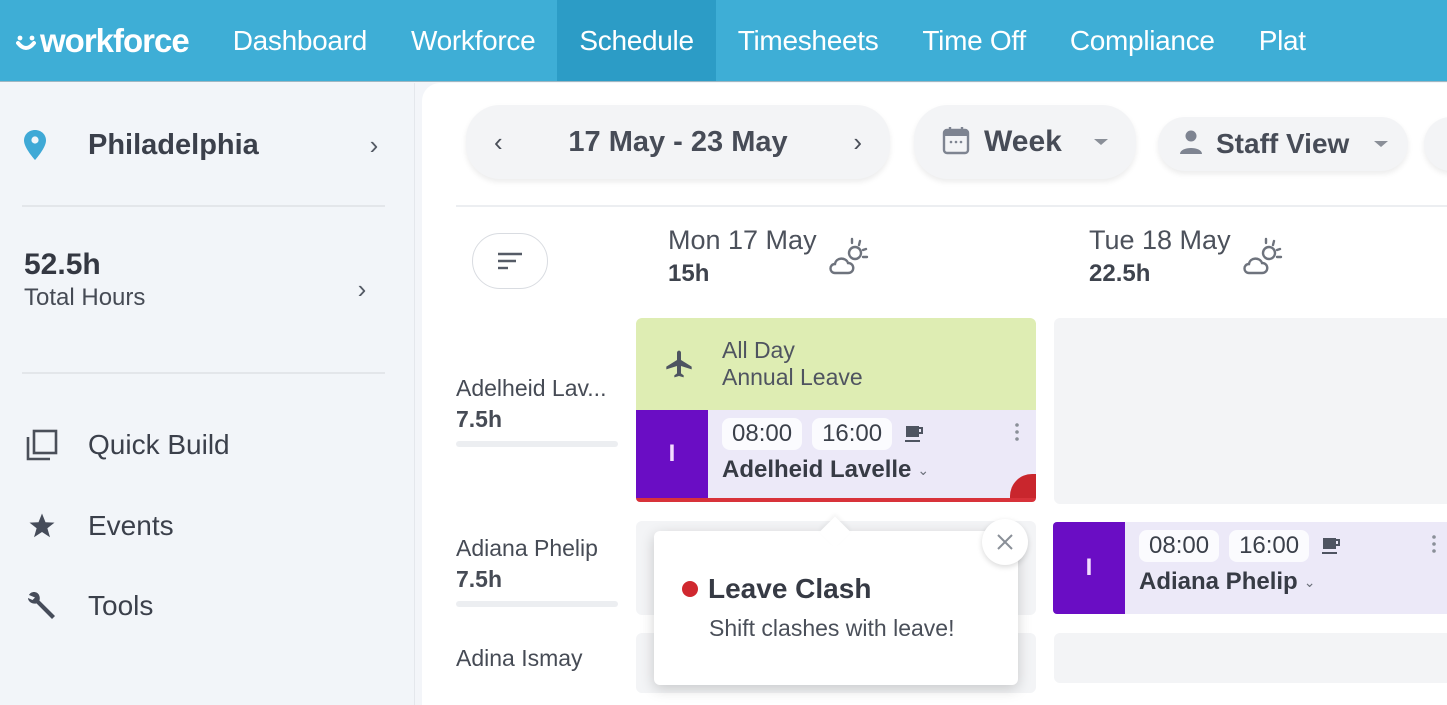 The height and width of the screenshot is (705, 1447). I want to click on total-hours-summary: 52.5h Total Hours ›, so click(204, 280).